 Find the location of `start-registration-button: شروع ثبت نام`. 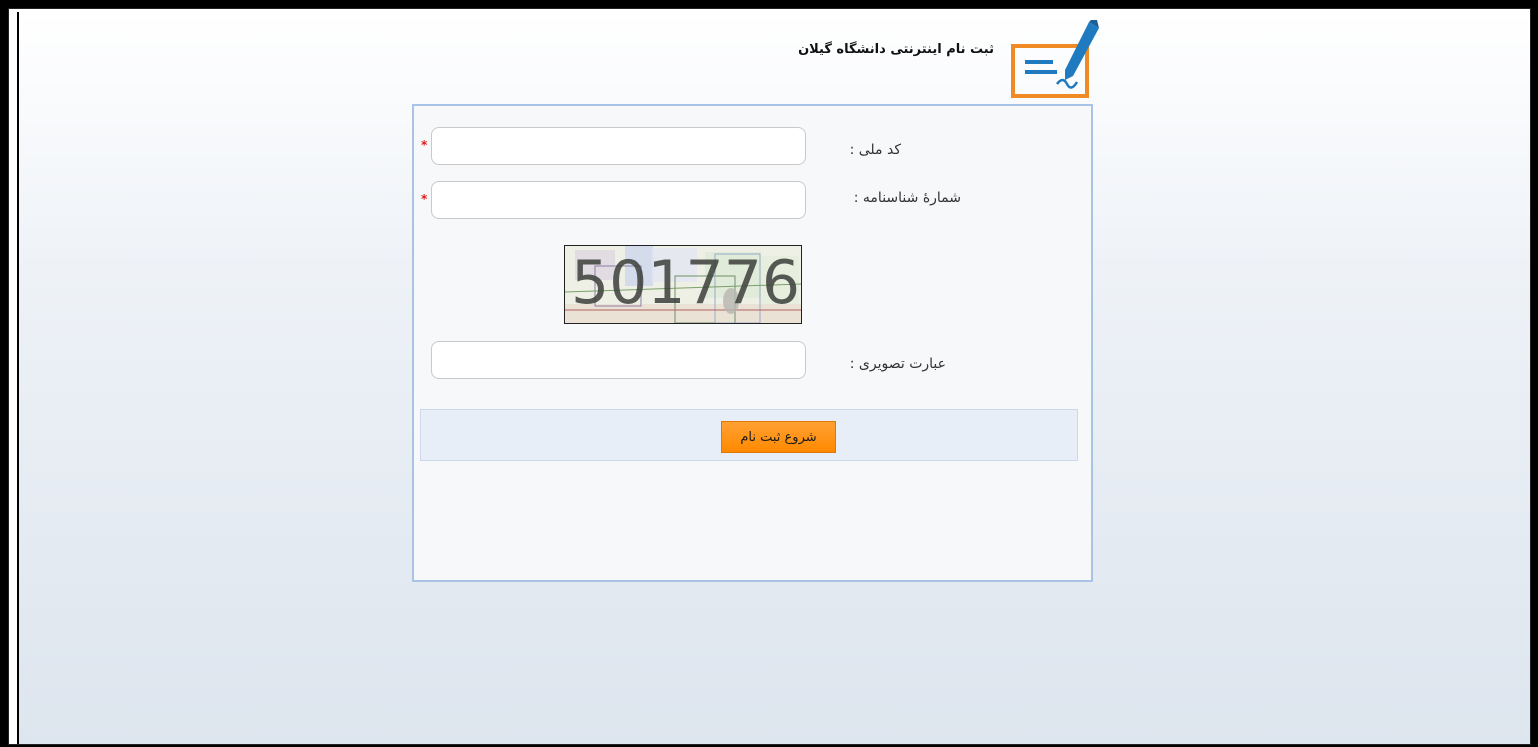

start-registration-button: شروع ثبت نام is located at coordinates (778, 437).